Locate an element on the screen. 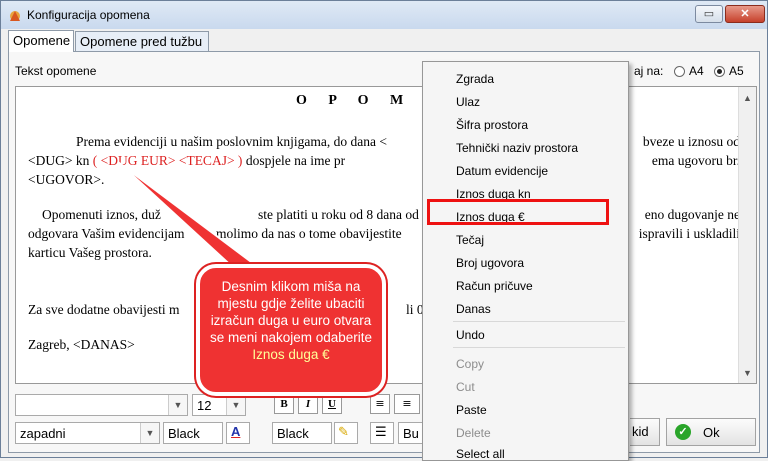  font-size-select: 12 ▼ is located at coordinates (219, 405).